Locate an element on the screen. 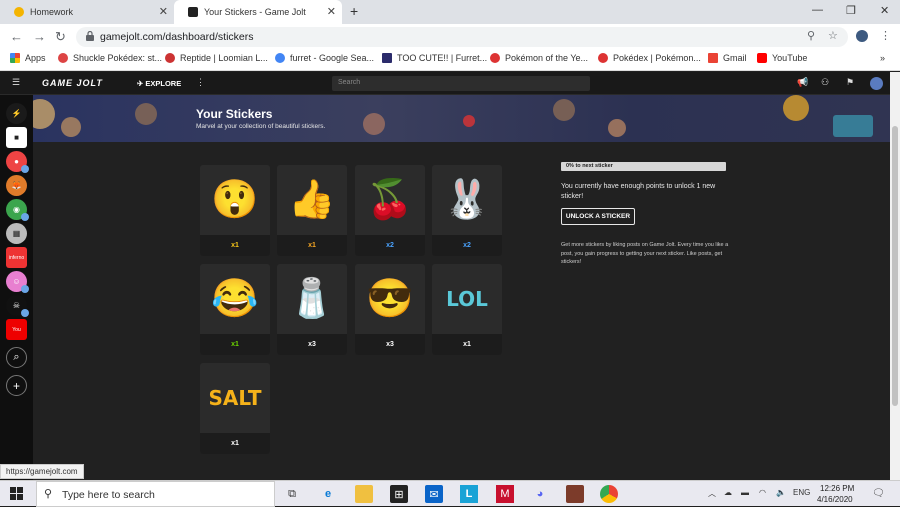 The width and height of the screenshot is (900, 507). page-icon is located at coordinates (387, 58).